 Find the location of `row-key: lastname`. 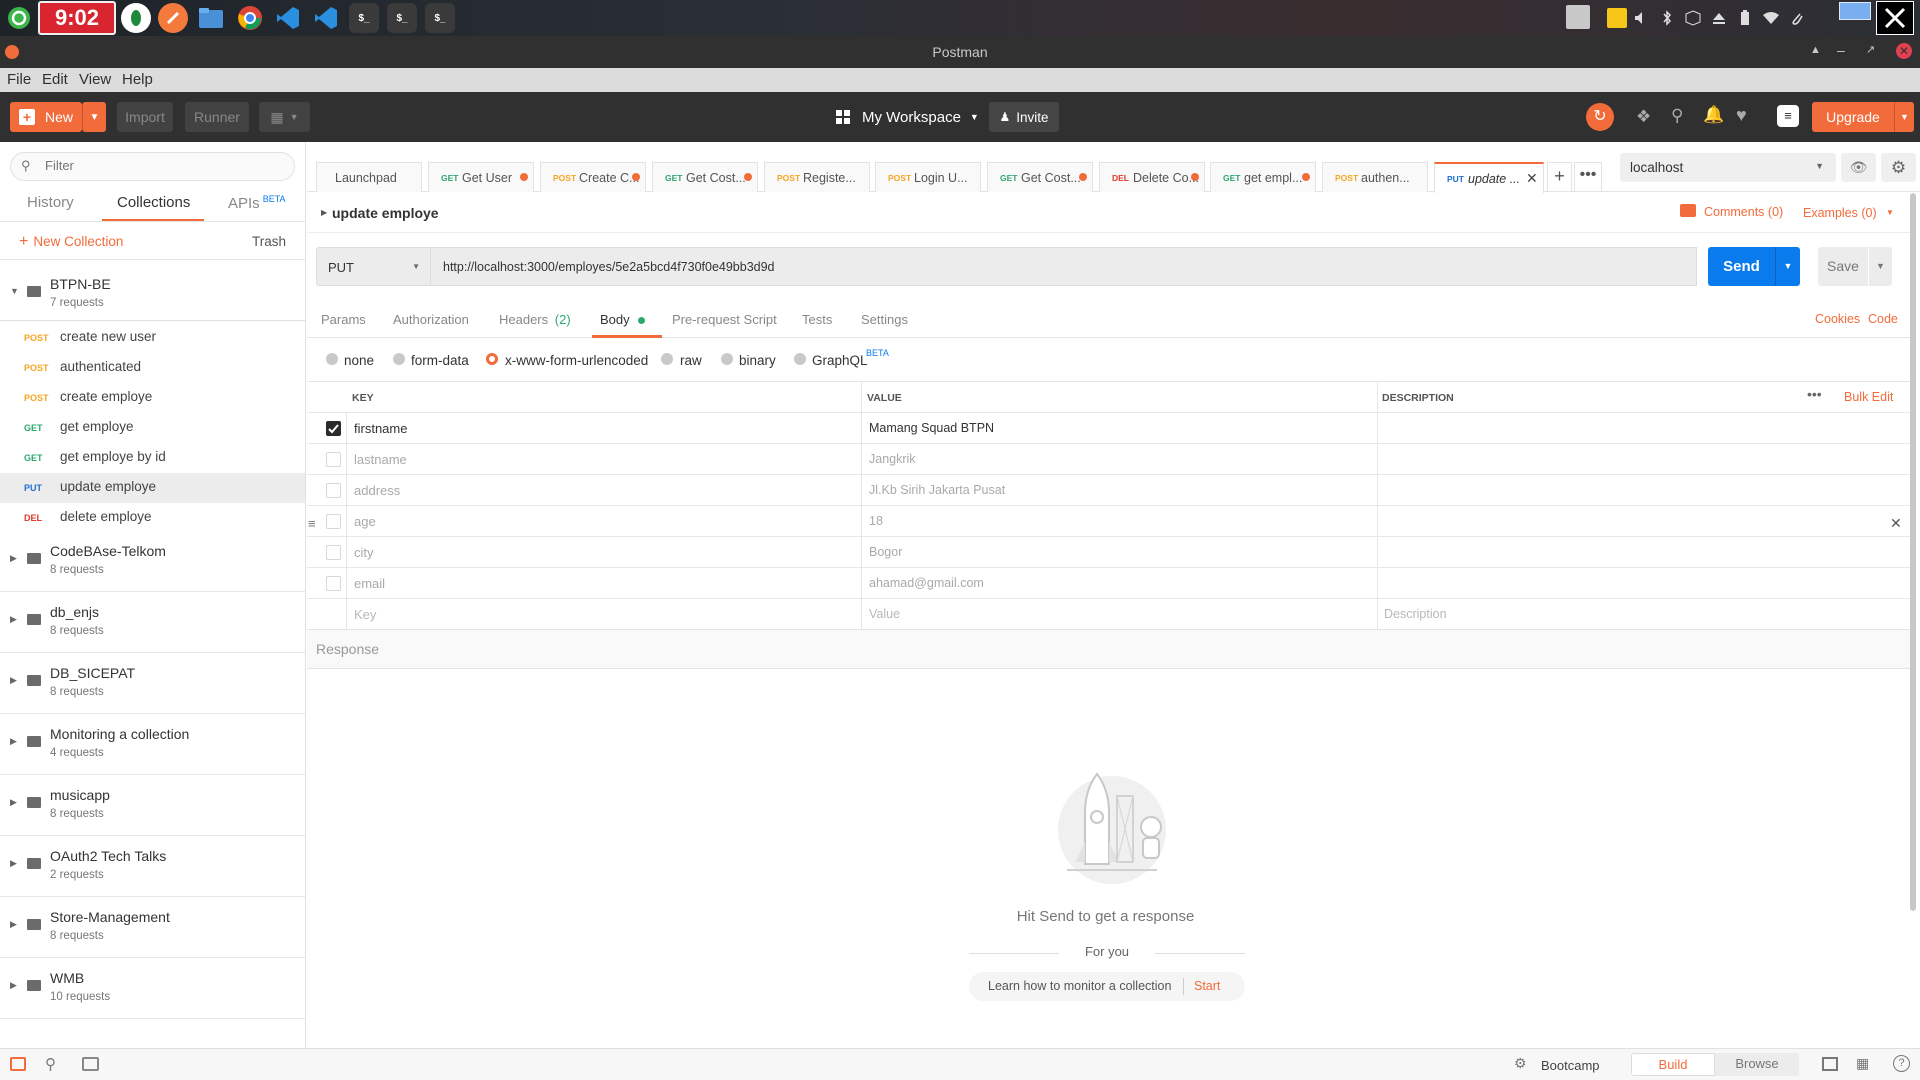

row-key: lastname is located at coordinates (380, 459).